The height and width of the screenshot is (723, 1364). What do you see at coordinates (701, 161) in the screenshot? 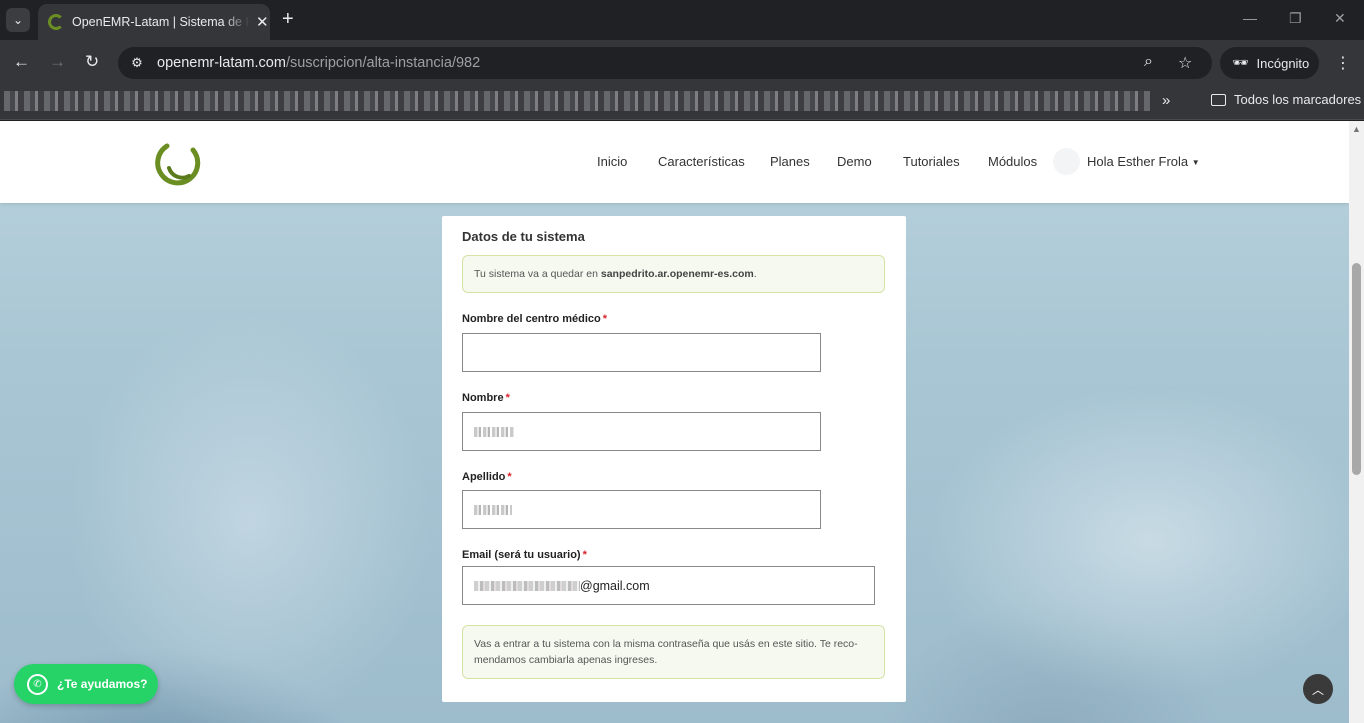
I see `nav-caracteristicas: Características` at bounding box center [701, 161].